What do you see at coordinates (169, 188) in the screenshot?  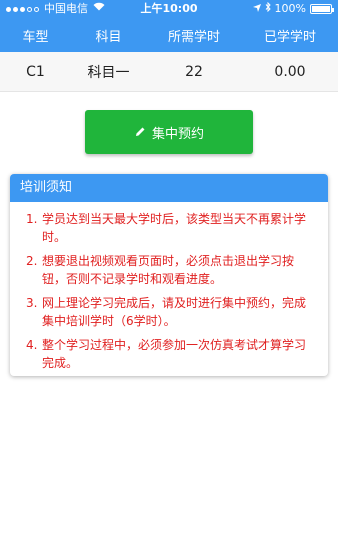 I see `notice-title: 培训须知` at bounding box center [169, 188].